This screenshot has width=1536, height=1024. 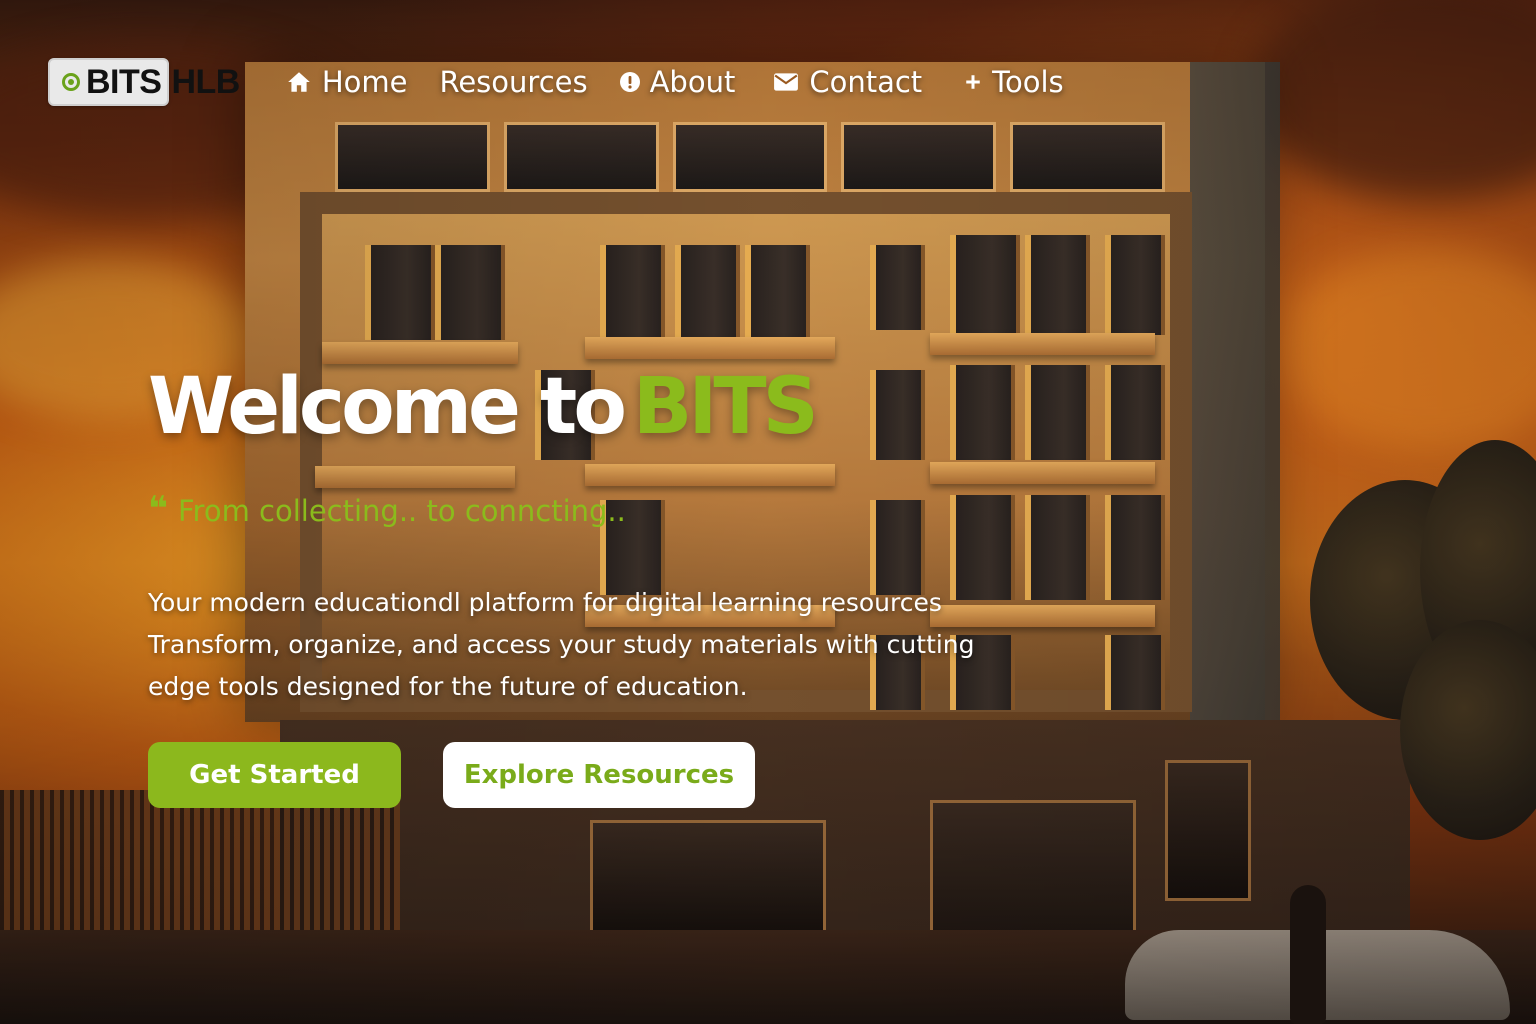 I want to click on nav-tools: Tools, so click(x=1014, y=82).